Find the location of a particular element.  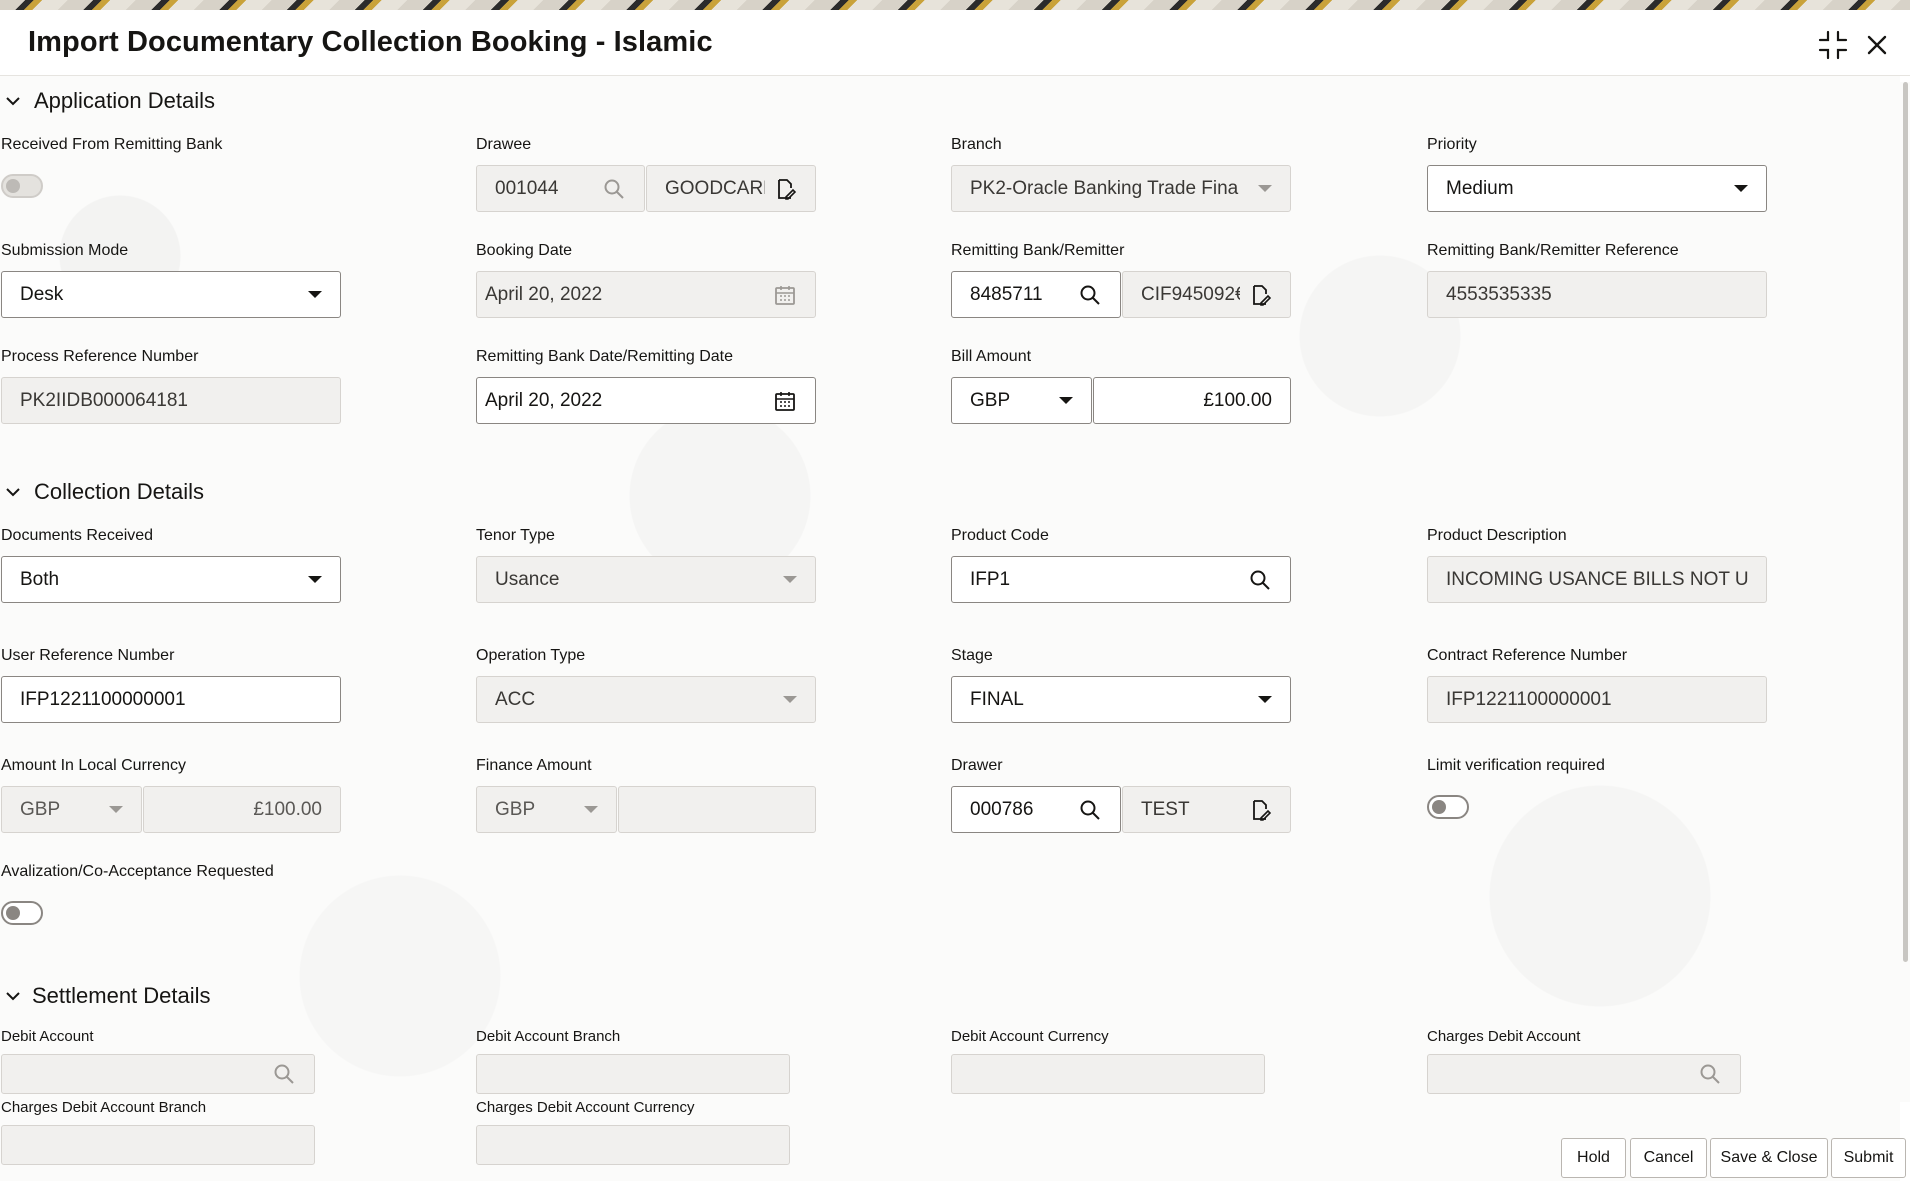

scrollbar-thumb is located at coordinates (1905, 522).